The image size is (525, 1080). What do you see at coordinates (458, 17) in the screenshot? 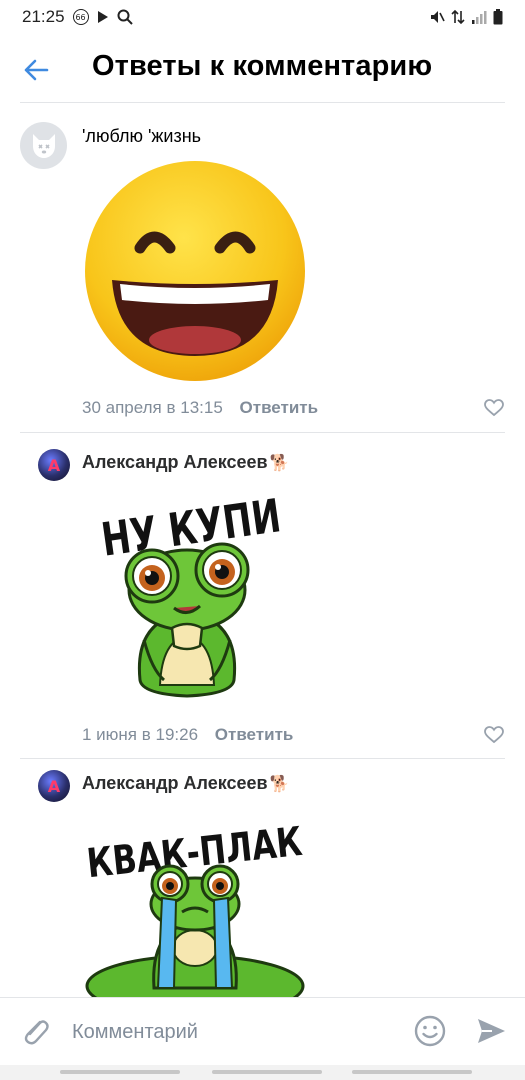
I see `data-icon` at bounding box center [458, 17].